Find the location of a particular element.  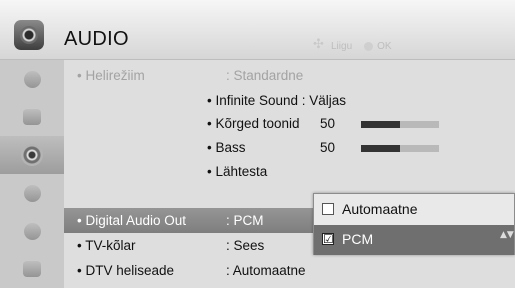

dropdown-option-label: Automaatne is located at coordinates (380, 209).